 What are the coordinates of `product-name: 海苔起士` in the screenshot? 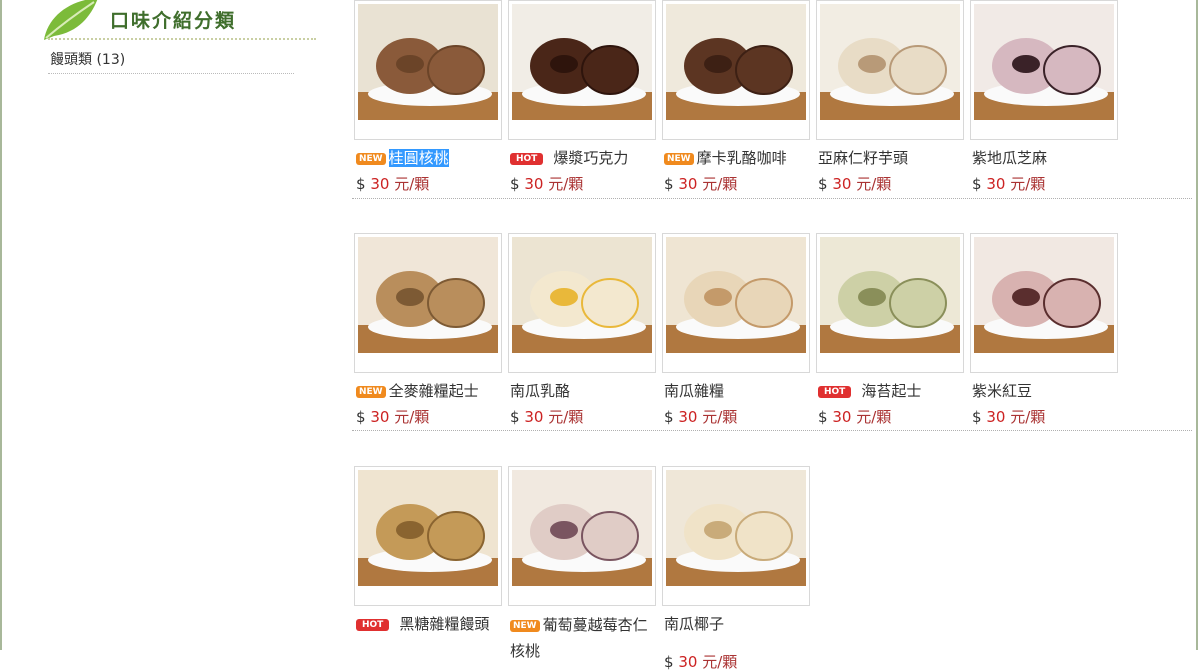 It's located at (891, 391).